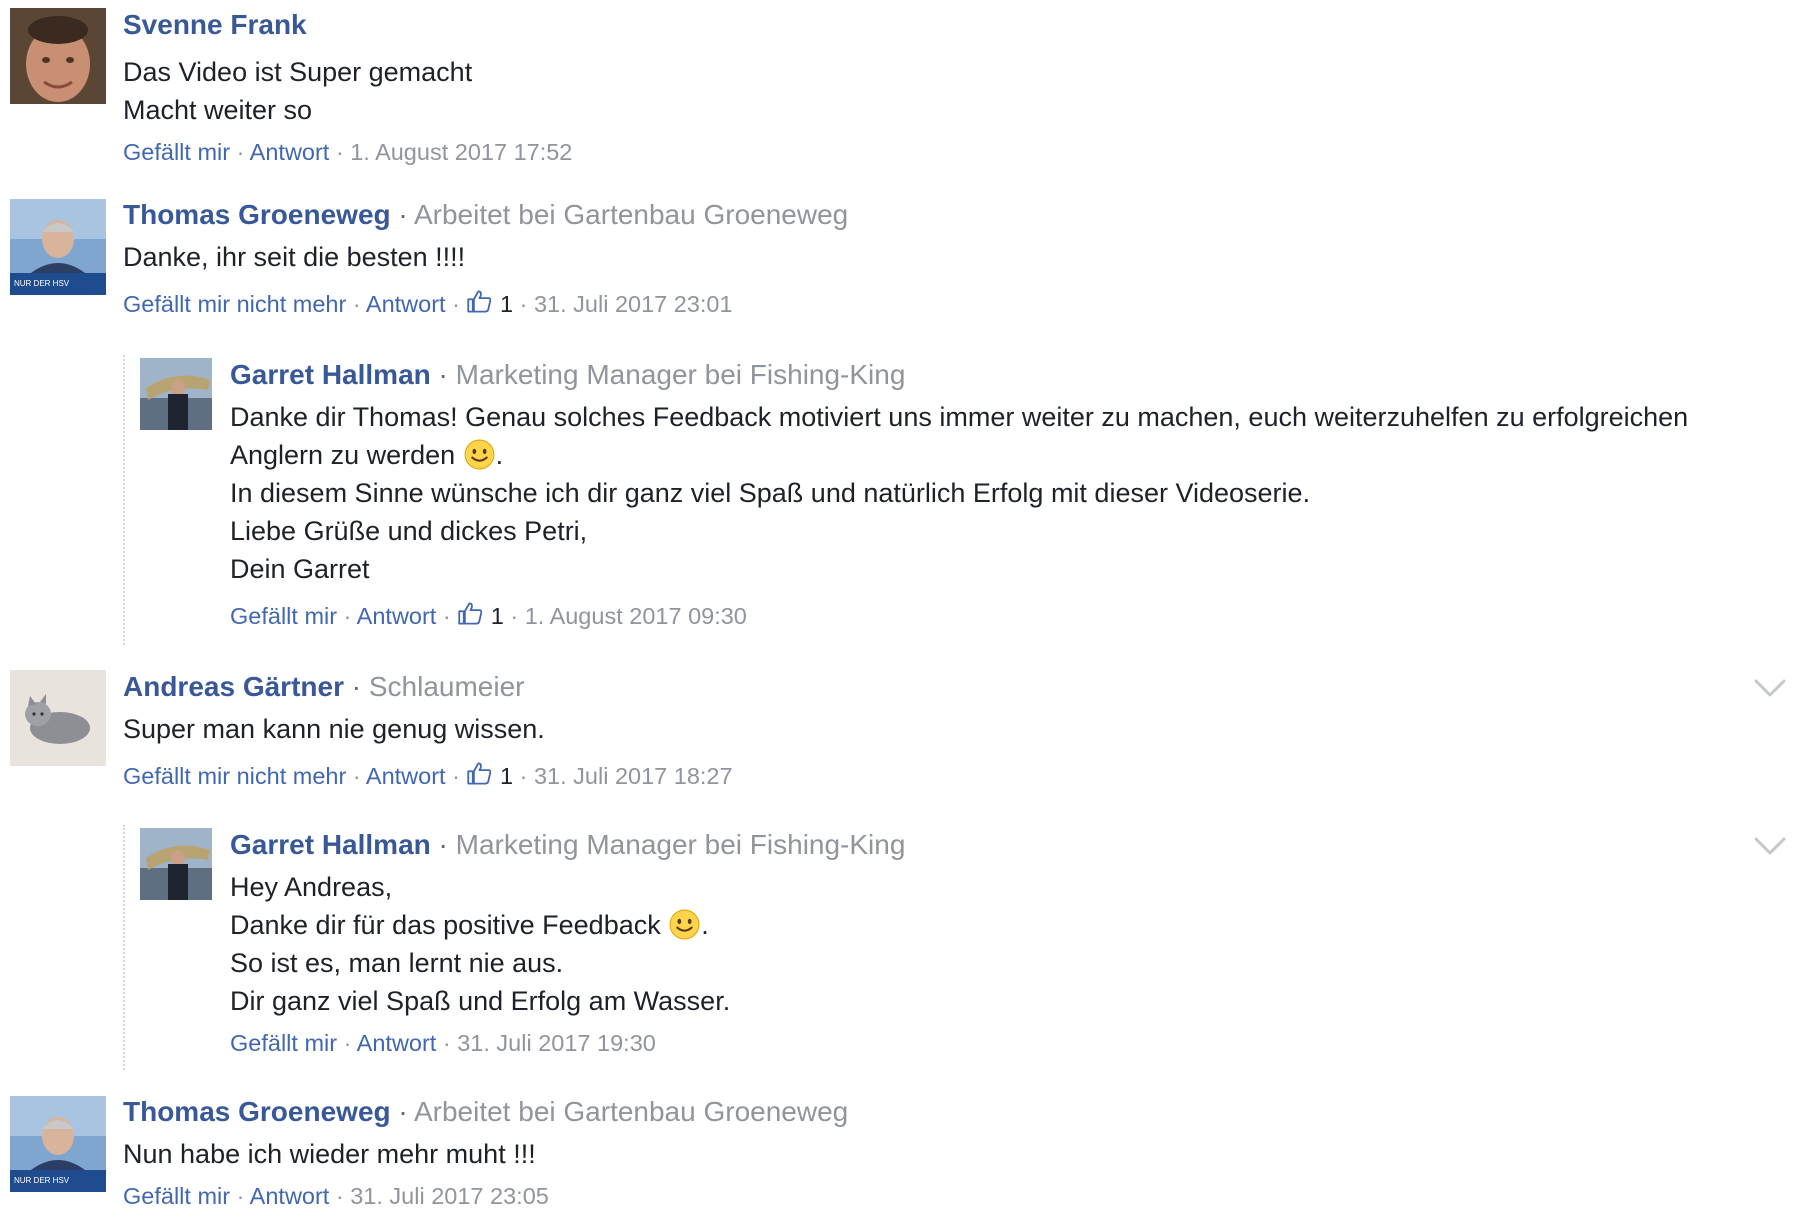 The width and height of the screenshot is (1796, 1228). Describe the element at coordinates (294, 257) in the screenshot. I see `comment-text-line: Danke, ihr seit die besten !!!!` at that location.